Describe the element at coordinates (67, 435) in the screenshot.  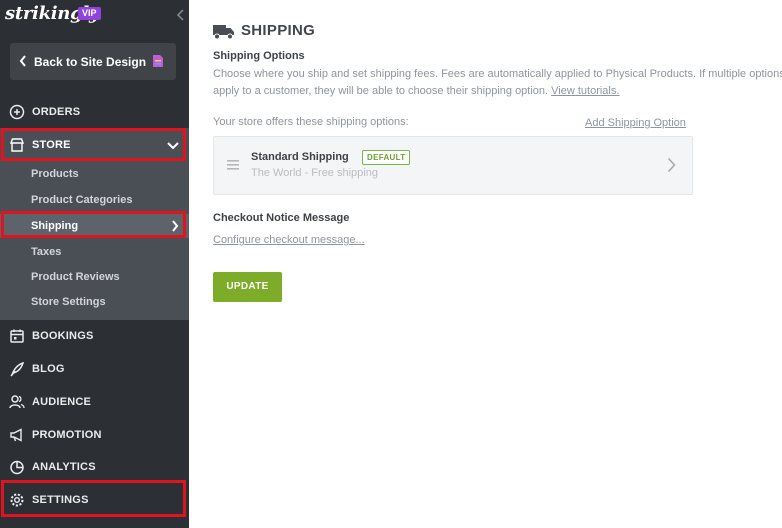
I see `nav-promotion-label: PROMOTION` at that location.